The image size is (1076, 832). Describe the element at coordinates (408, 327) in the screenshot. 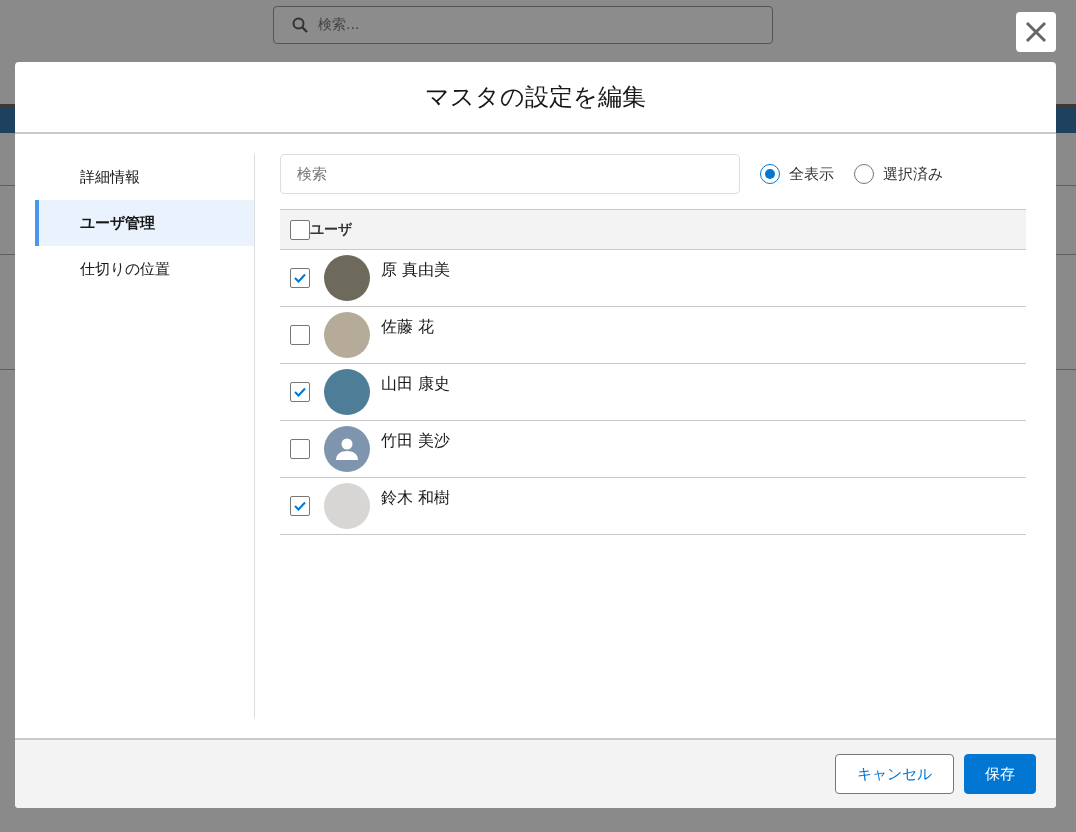

I see `user-name: 佐藤 花` at that location.